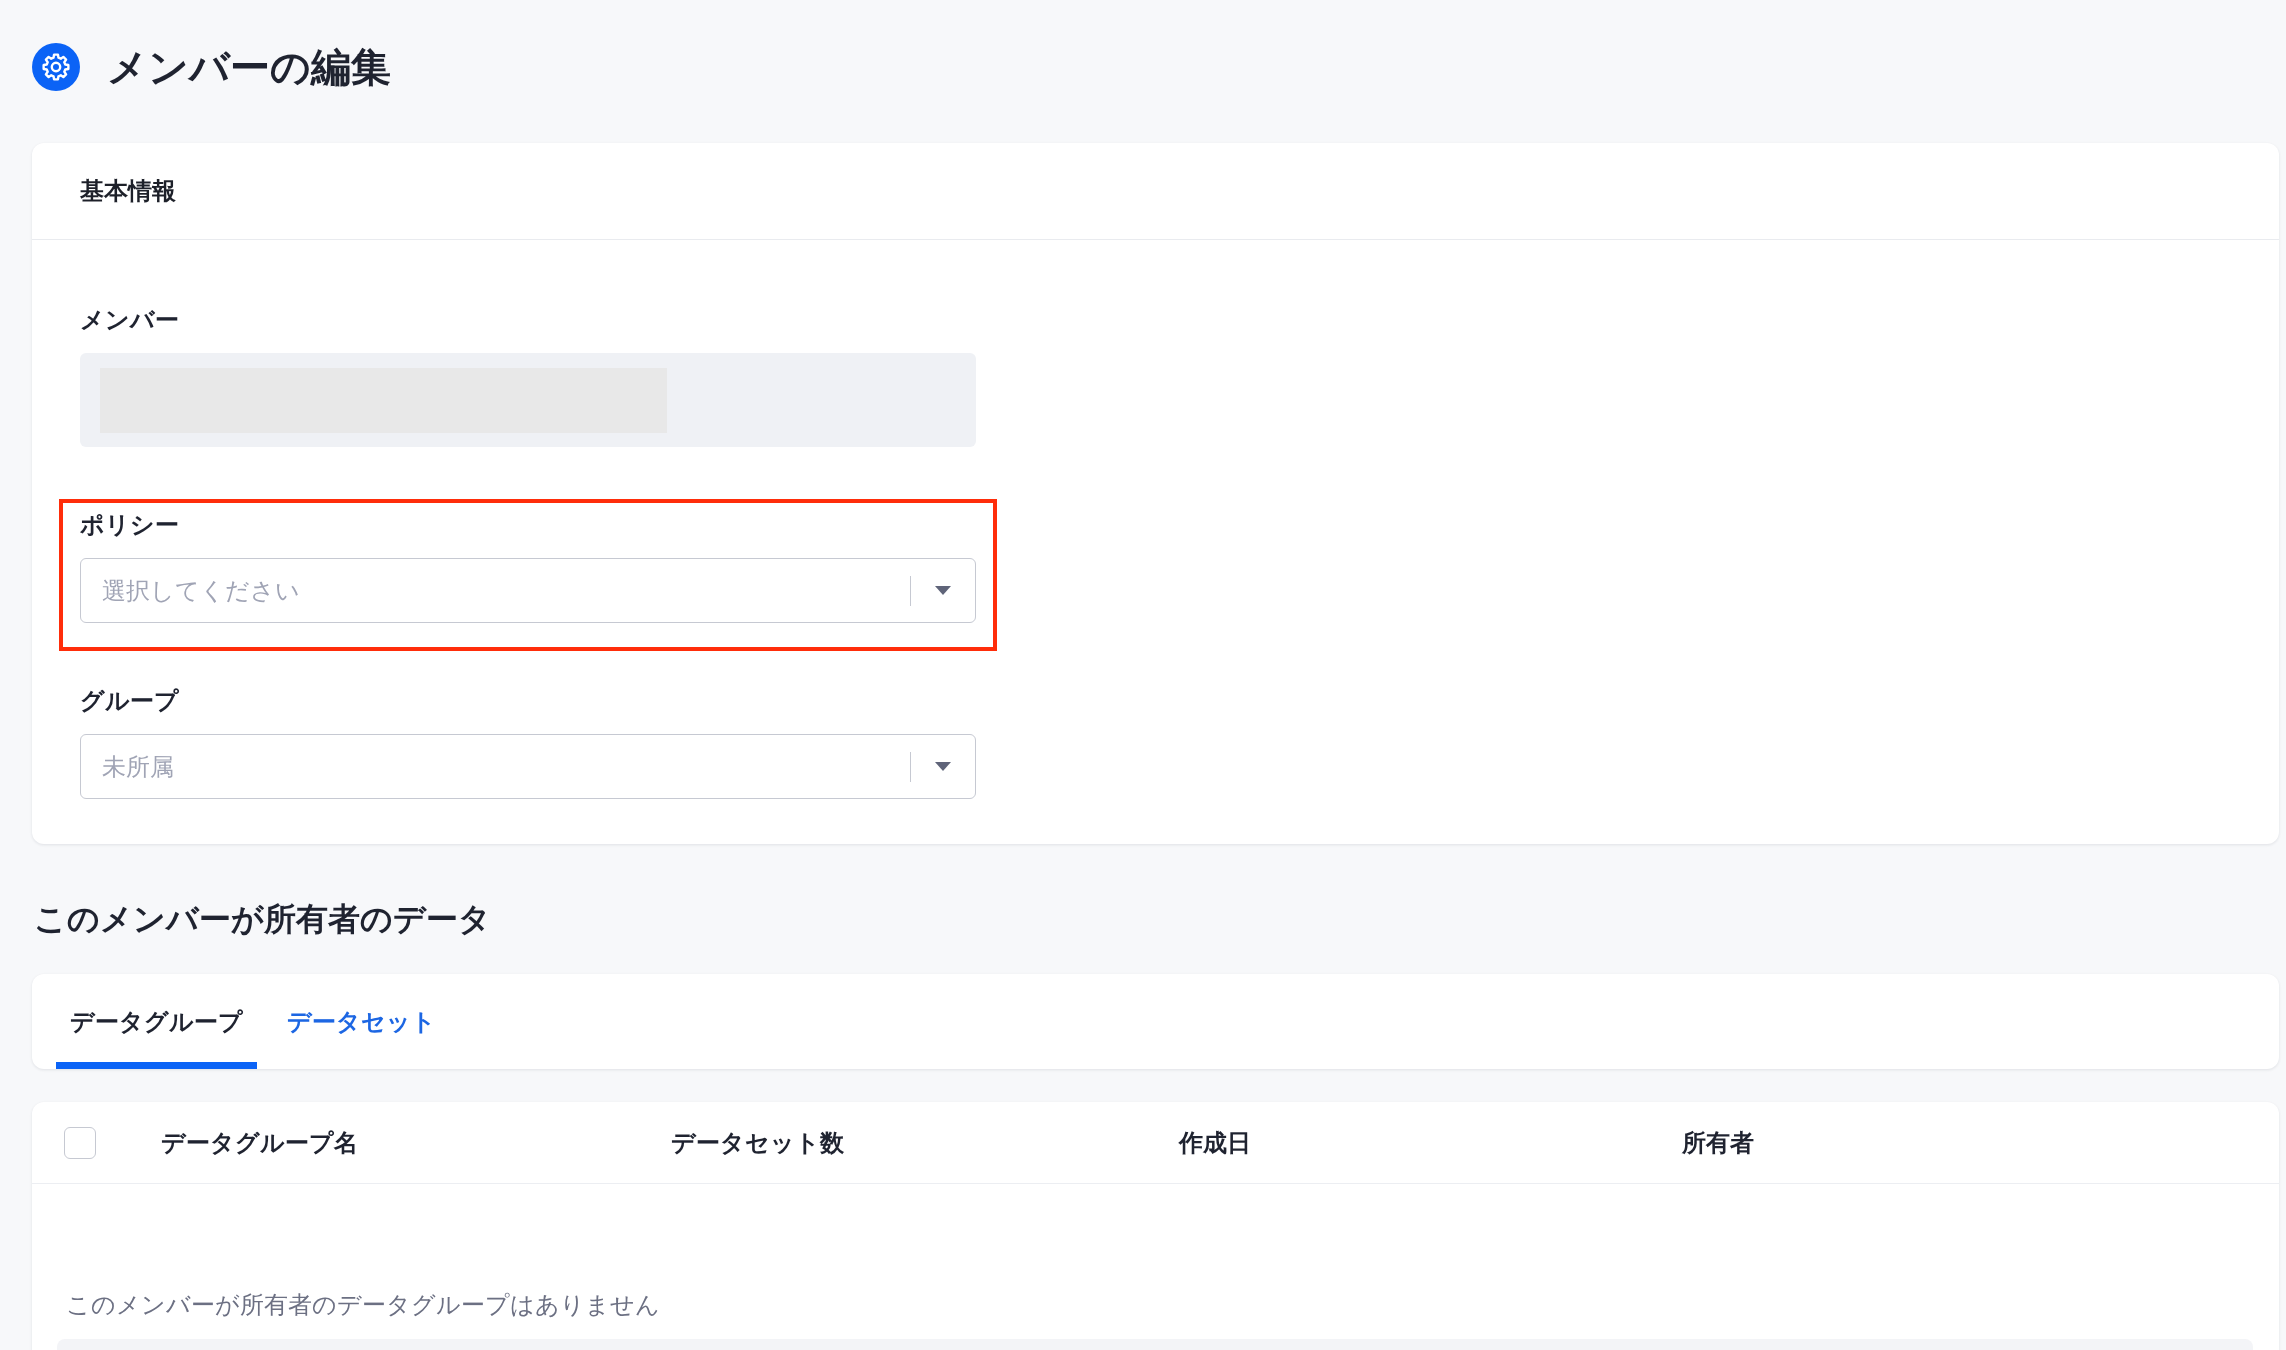 This screenshot has width=2286, height=1350. Describe the element at coordinates (128, 191) in the screenshot. I see `card-title: 基本情報` at that location.